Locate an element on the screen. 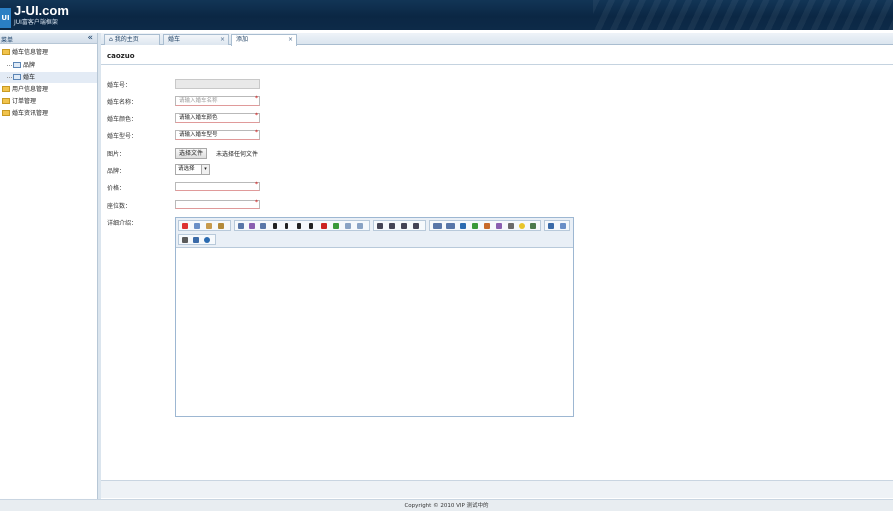  tab-home: ⌂ 我的主页 is located at coordinates (132, 39).